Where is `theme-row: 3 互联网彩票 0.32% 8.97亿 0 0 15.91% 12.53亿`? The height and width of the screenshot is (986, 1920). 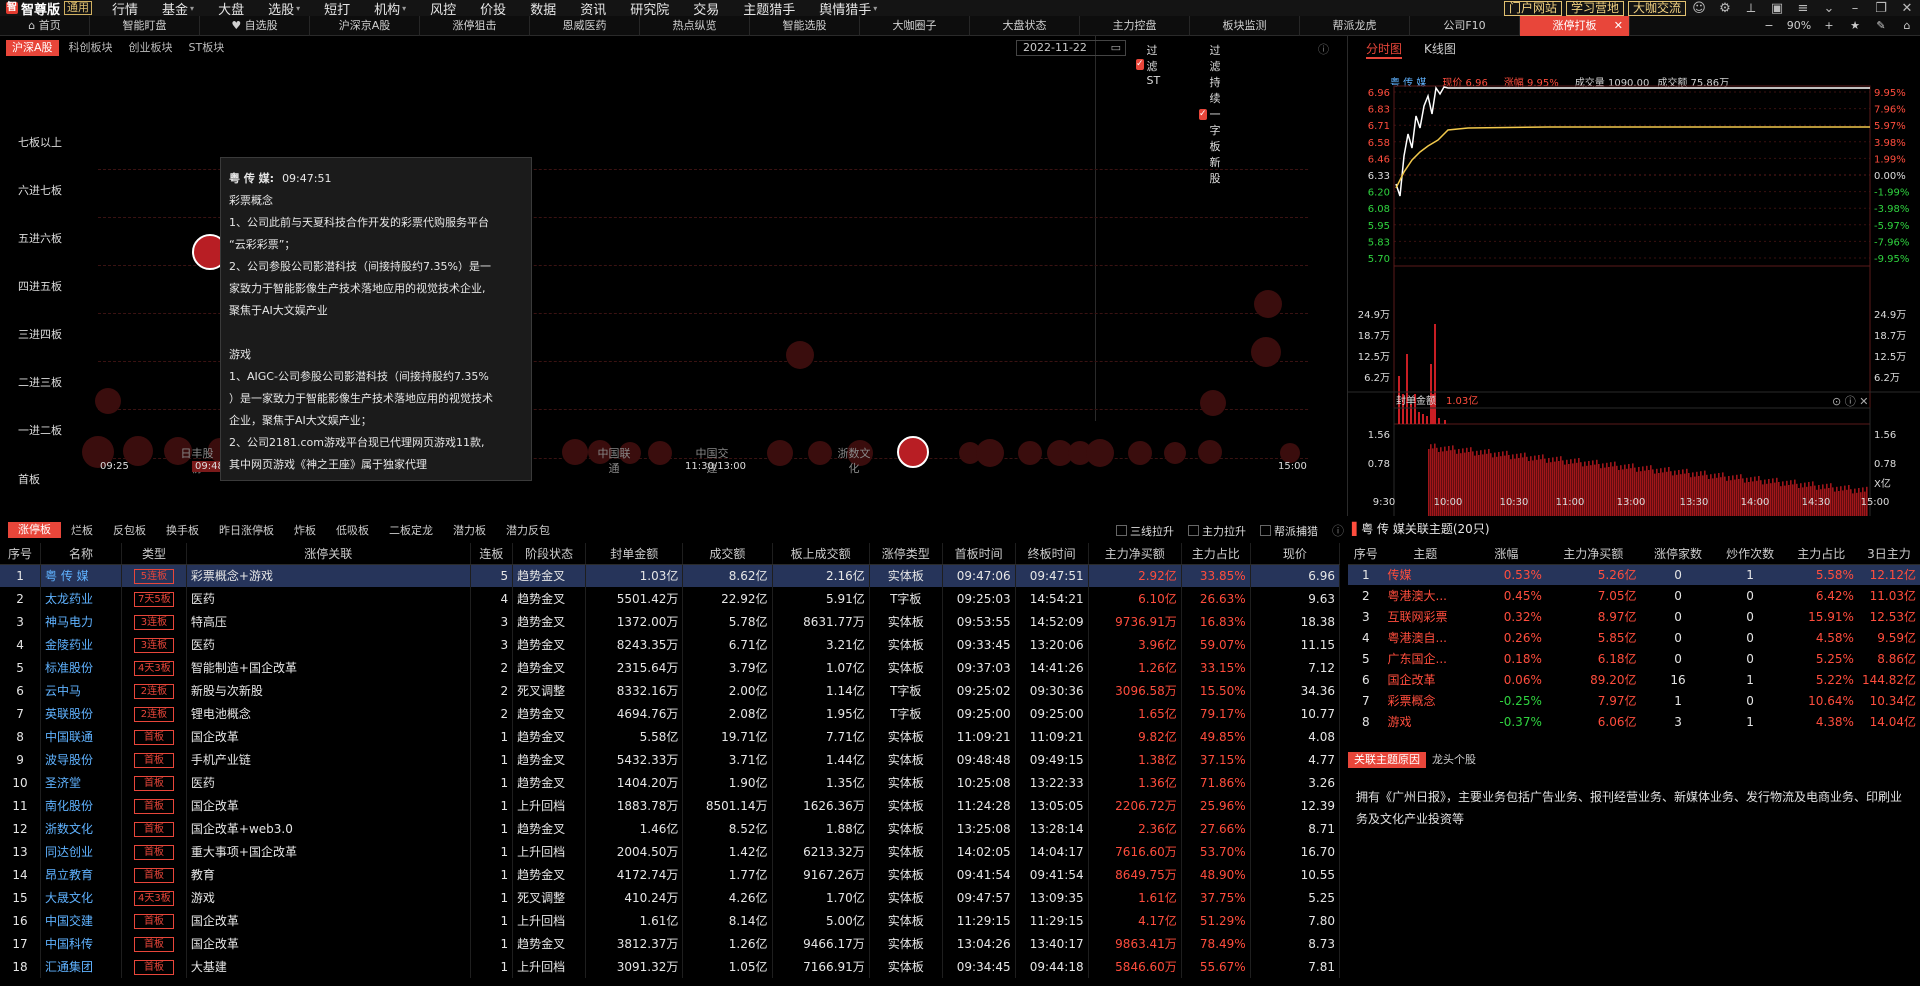
theme-row: 3 互联网彩票 0.32% 8.97亿 0 0 15.91% 12.53亿 is located at coordinates (1634, 616).